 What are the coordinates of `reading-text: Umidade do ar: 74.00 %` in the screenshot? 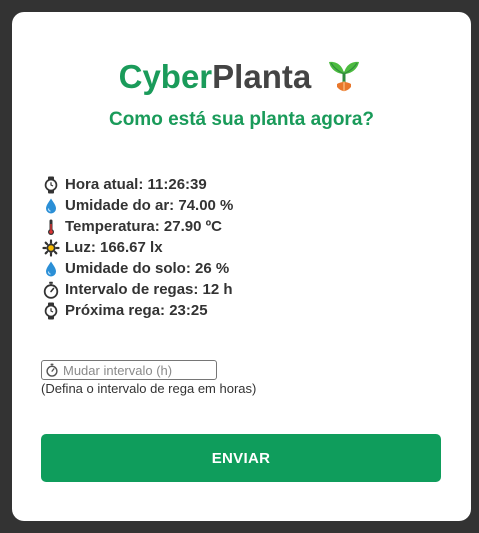 It's located at (149, 205).